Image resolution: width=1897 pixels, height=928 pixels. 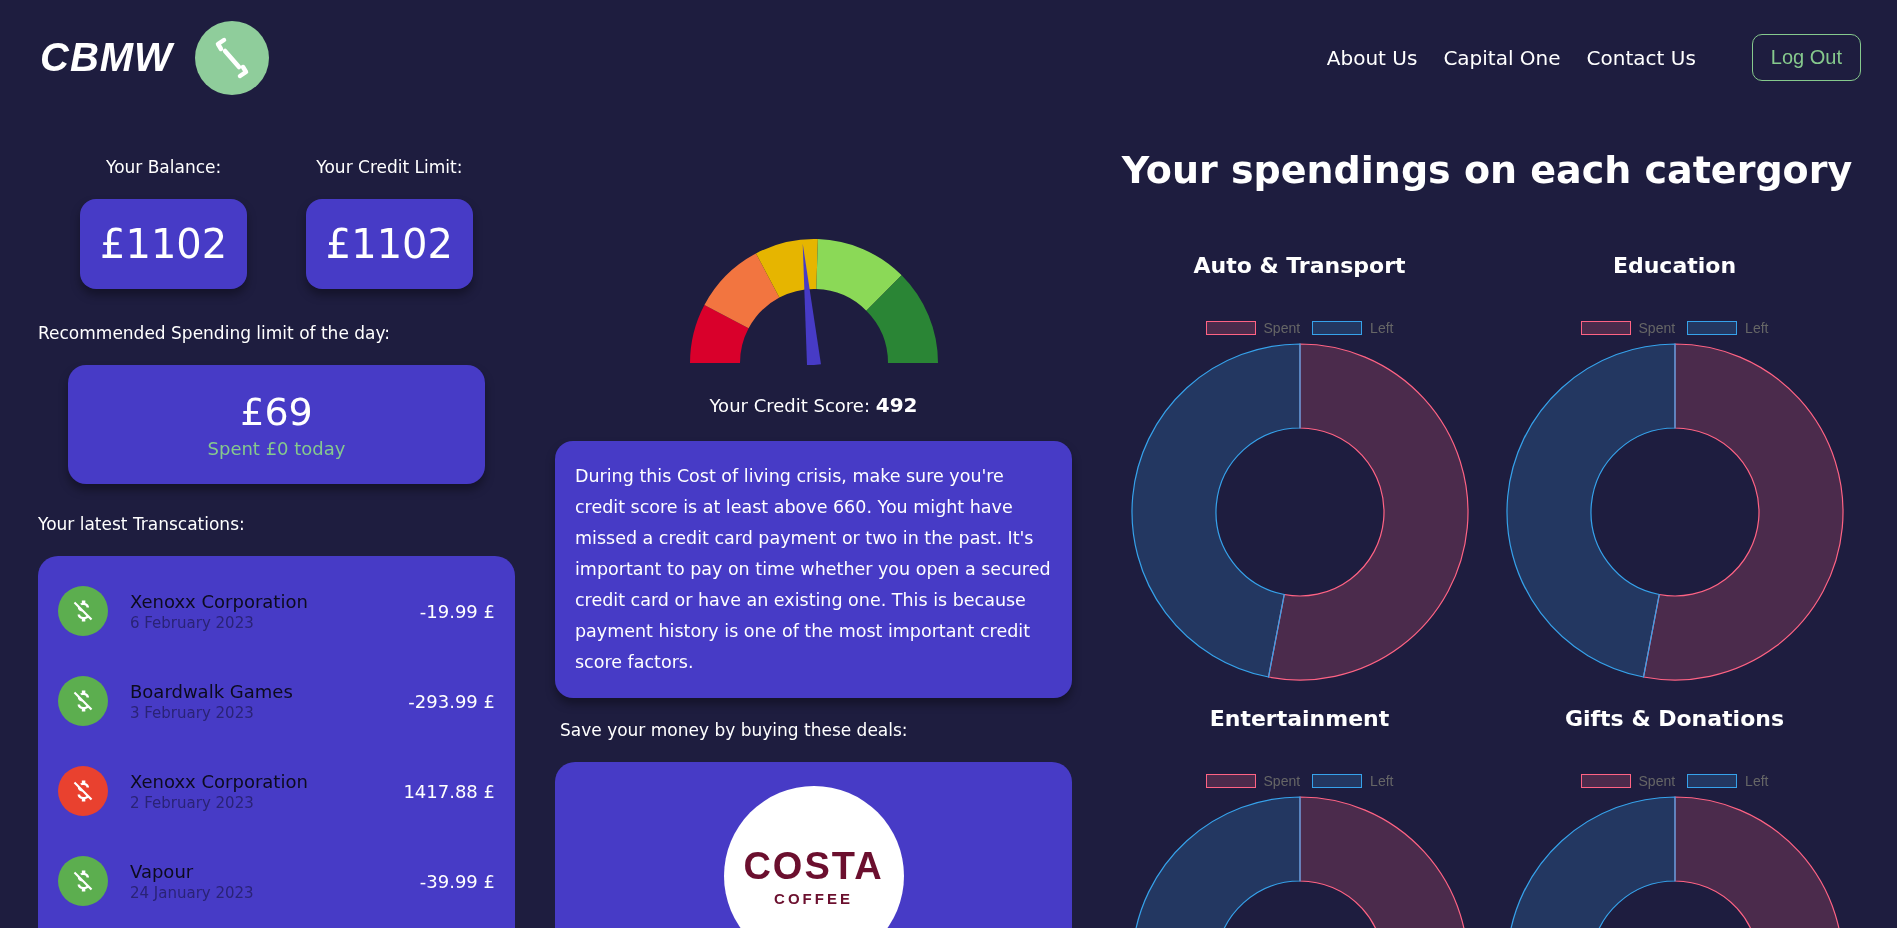 What do you see at coordinates (192, 622) in the screenshot?
I see `transaction-date: 6 February 2023` at bounding box center [192, 622].